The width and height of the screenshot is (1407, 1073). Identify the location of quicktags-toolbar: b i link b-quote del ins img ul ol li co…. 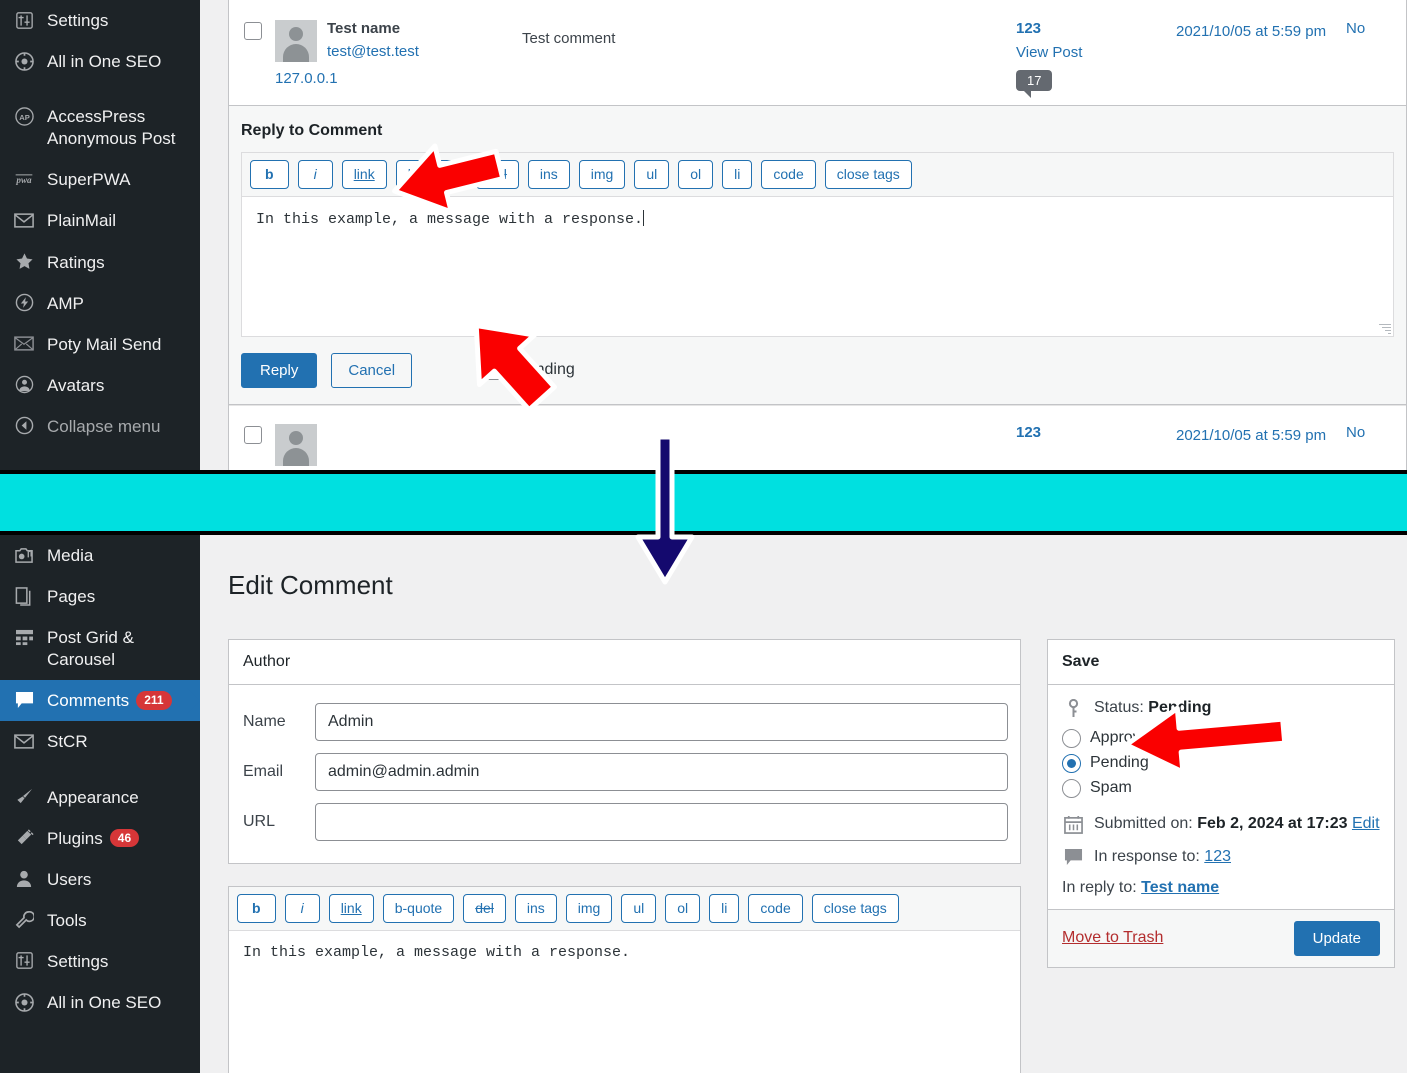
(817, 174).